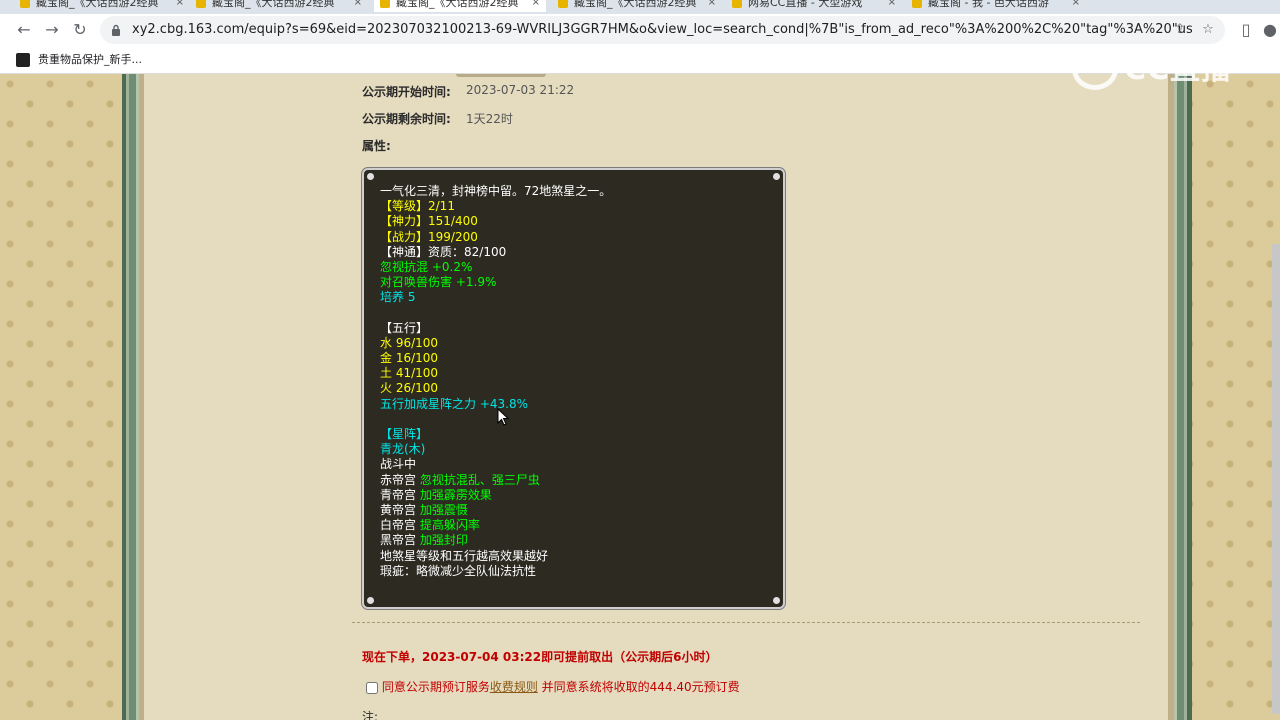 The width and height of the screenshot is (1280, 720). I want to click on forward-icon: →, so click(52, 30).